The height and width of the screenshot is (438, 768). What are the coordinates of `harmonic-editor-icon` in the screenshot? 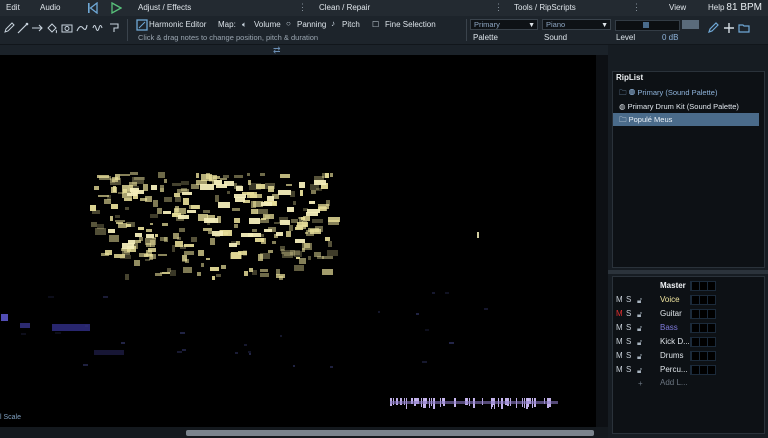 It's located at (142, 25).